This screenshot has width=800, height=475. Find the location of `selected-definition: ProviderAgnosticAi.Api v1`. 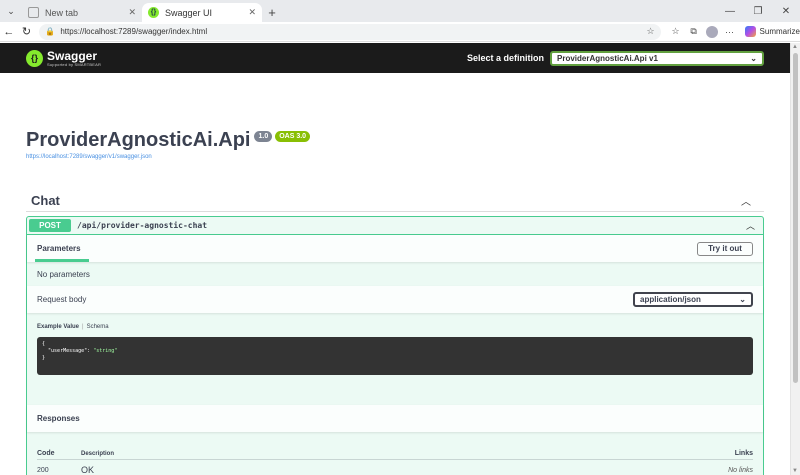

selected-definition: ProviderAgnosticAi.Api v1 is located at coordinates (607, 58).